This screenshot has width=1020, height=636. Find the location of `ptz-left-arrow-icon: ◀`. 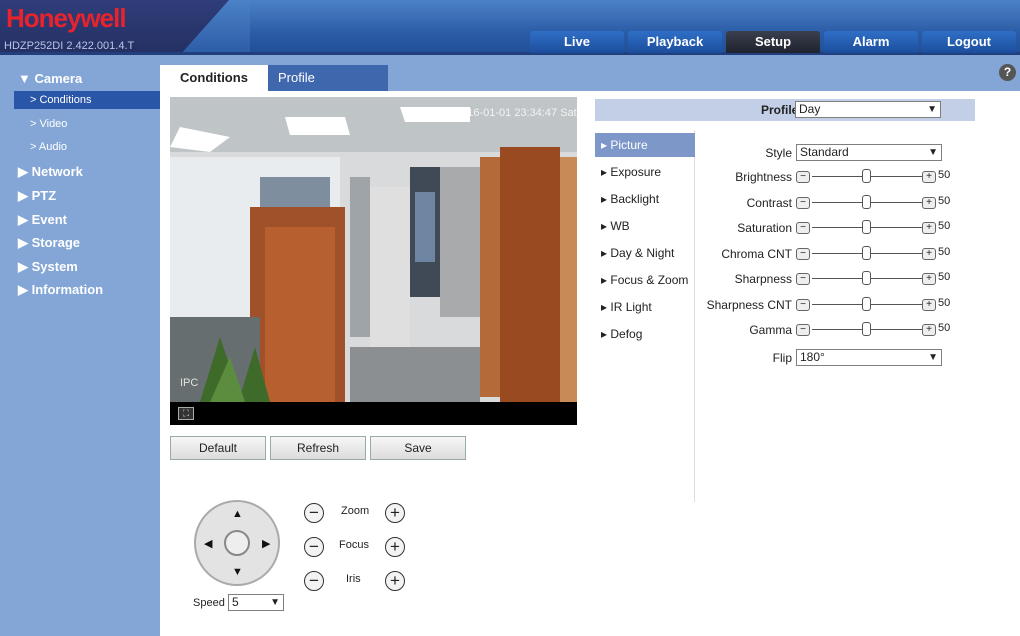

ptz-left-arrow-icon: ◀ is located at coordinates (208, 543).